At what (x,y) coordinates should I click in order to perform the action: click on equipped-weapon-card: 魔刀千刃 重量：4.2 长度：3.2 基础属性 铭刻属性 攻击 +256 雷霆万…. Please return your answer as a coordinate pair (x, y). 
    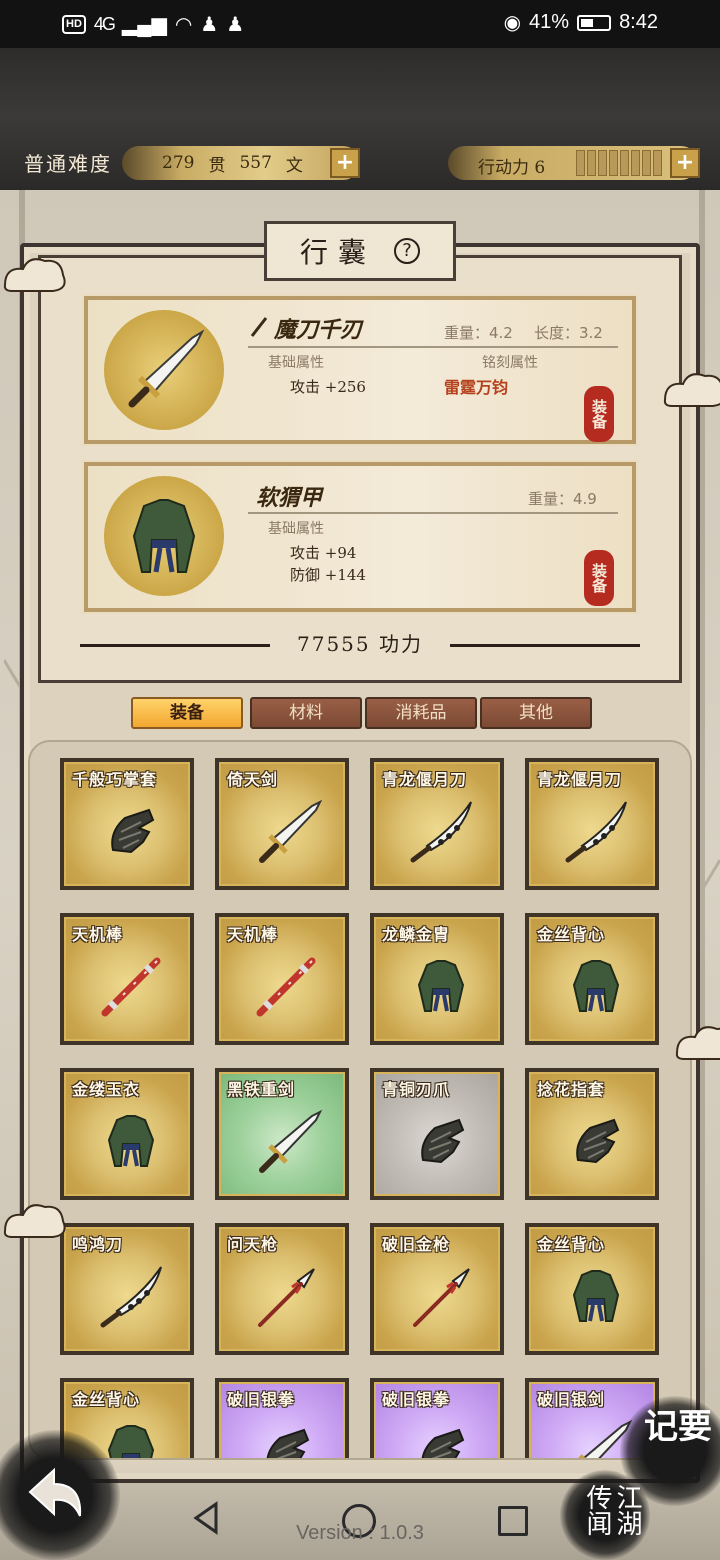
    Looking at the image, I should click on (360, 370).